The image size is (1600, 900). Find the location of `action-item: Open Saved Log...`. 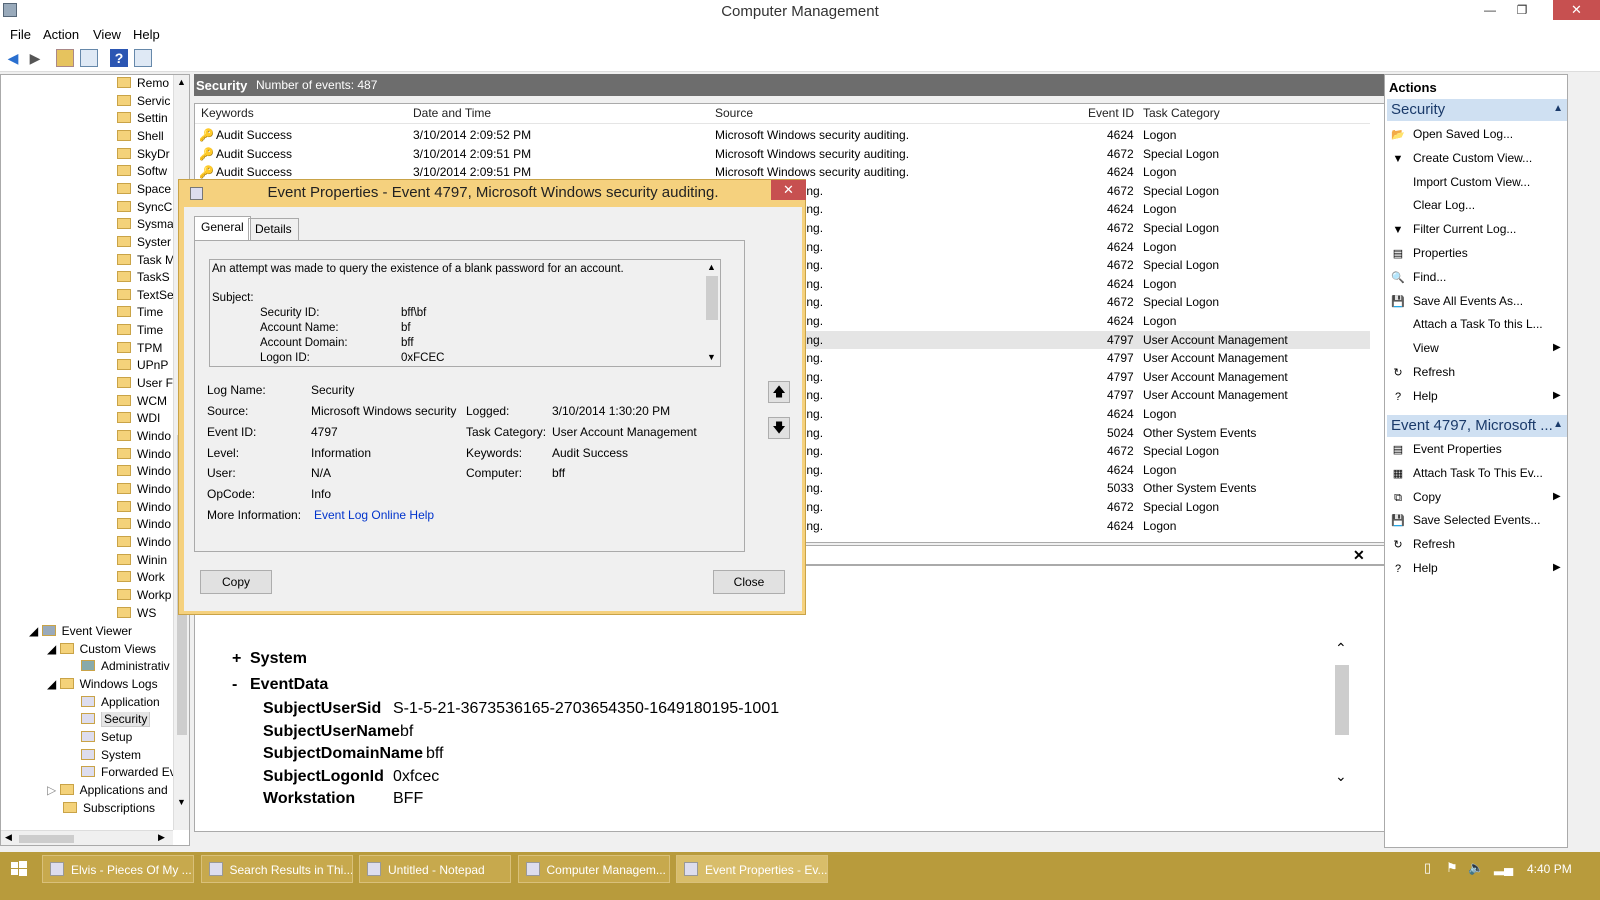

action-item: Open Saved Log... is located at coordinates (1463, 134).